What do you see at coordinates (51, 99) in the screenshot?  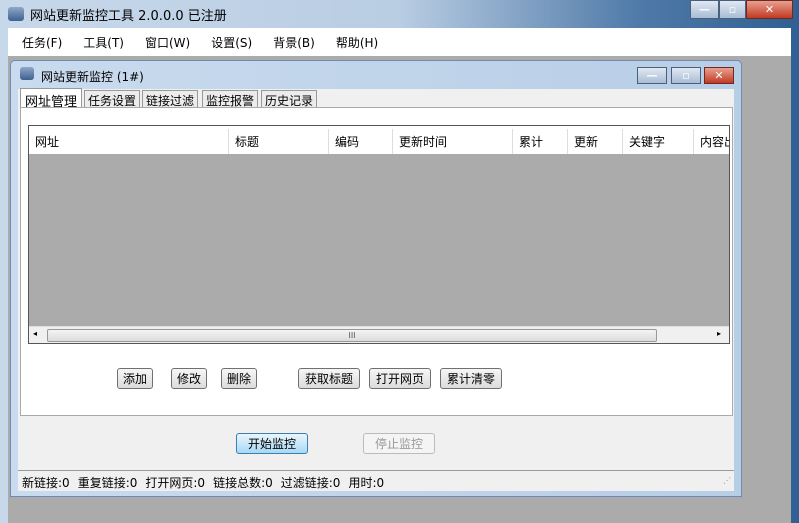 I see `tab-url-management: 网址管理` at bounding box center [51, 99].